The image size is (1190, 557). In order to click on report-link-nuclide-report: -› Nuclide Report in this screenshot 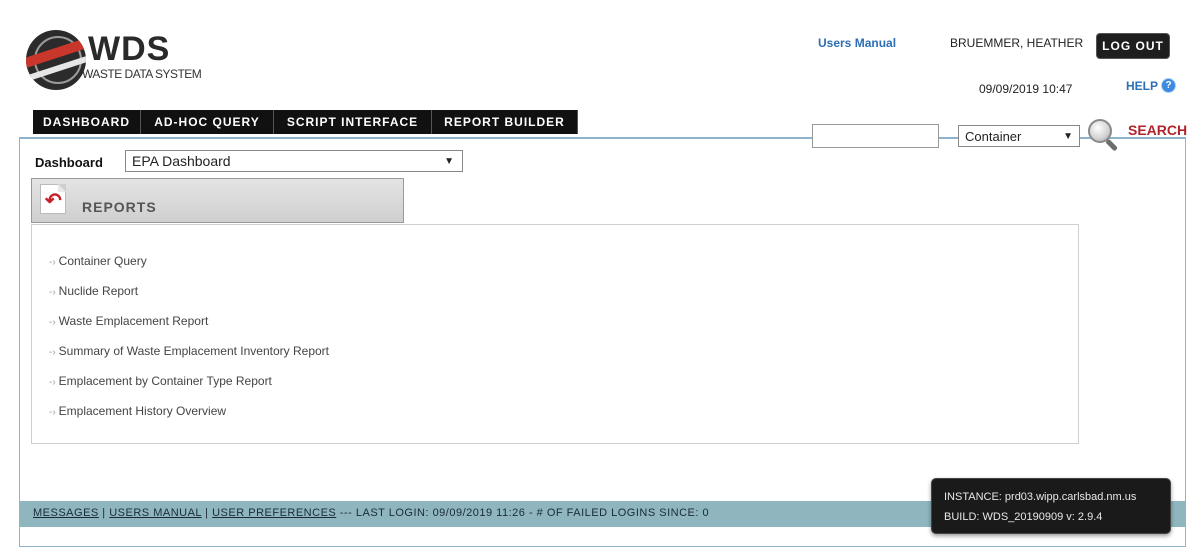, I will do `click(93, 291)`.